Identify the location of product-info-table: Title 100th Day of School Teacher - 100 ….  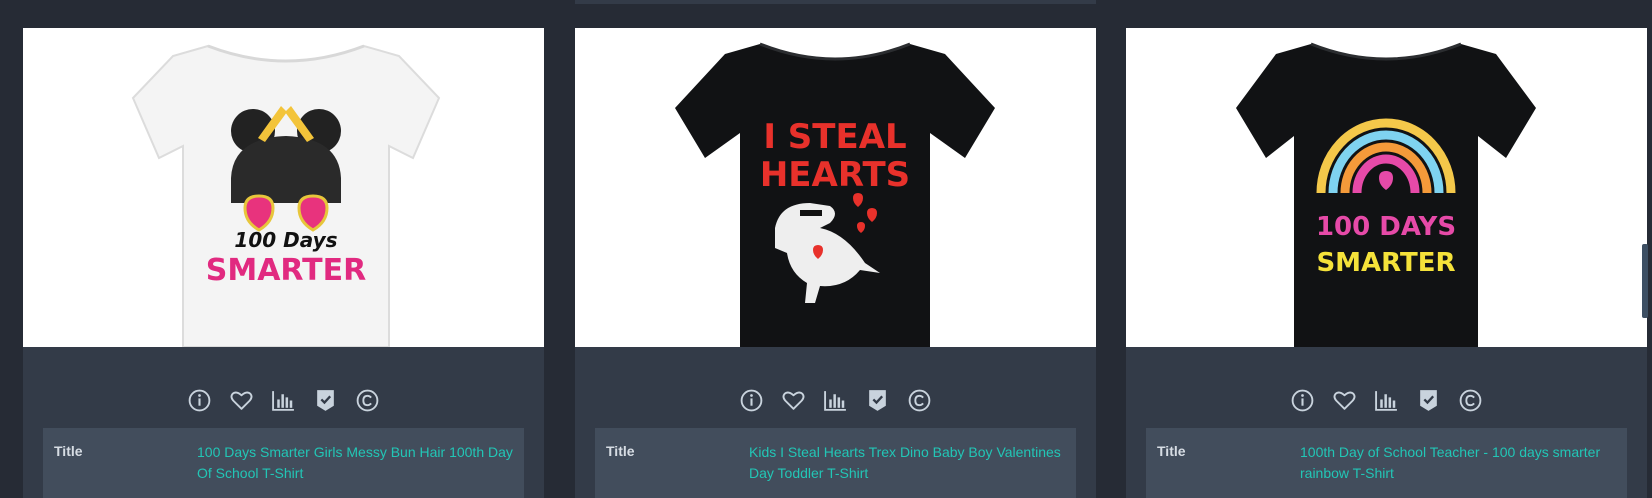
(1386, 463).